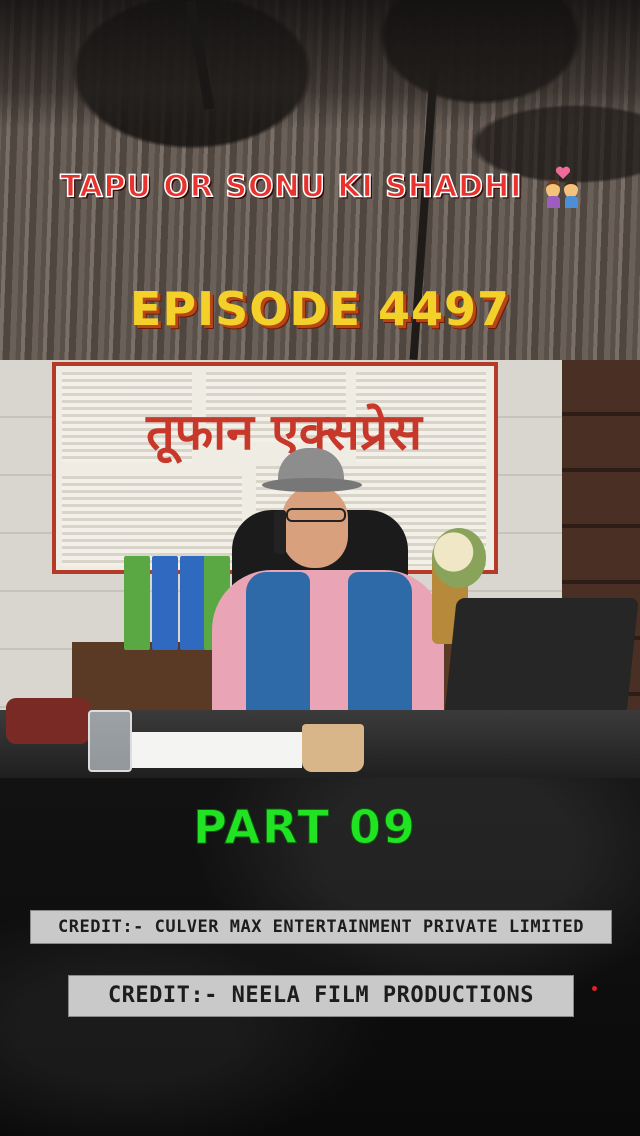 The image size is (640, 1136). I want to click on part-label: PART 09, so click(305, 827).